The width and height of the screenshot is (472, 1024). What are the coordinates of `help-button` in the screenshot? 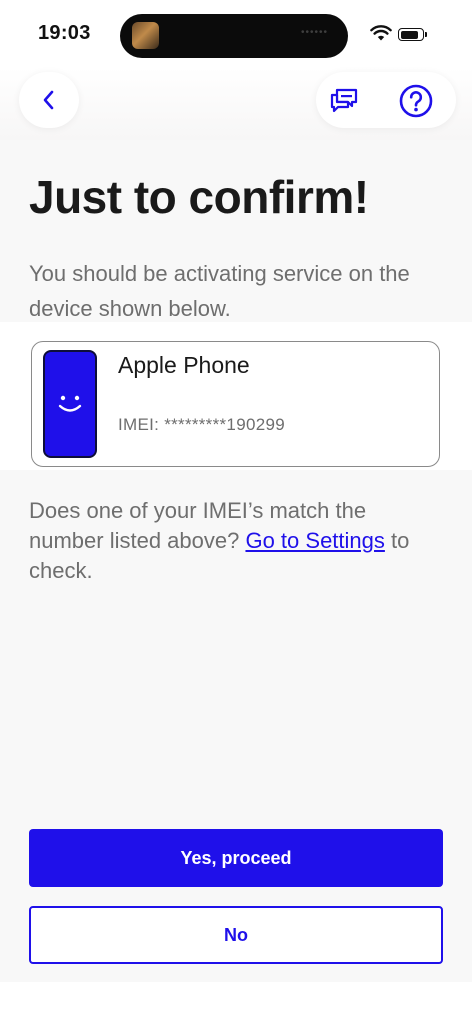 It's located at (416, 101).